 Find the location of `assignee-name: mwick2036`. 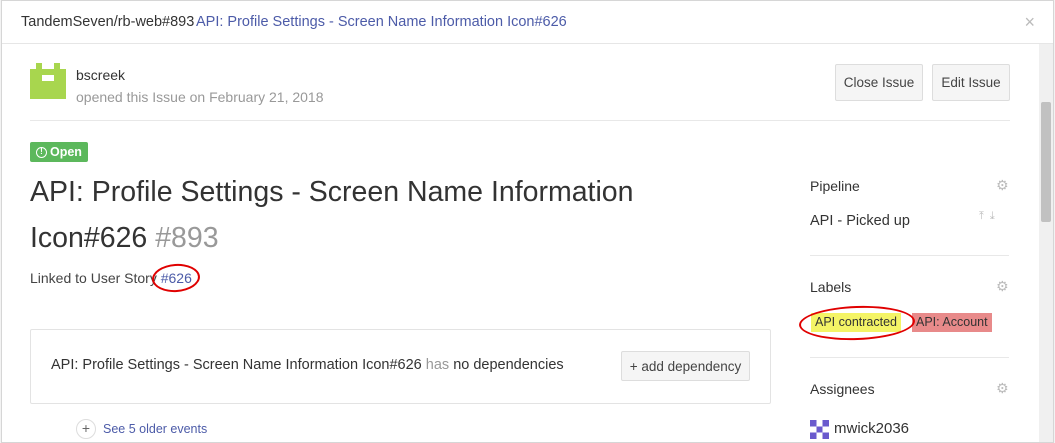

assignee-name: mwick2036 is located at coordinates (871, 428).